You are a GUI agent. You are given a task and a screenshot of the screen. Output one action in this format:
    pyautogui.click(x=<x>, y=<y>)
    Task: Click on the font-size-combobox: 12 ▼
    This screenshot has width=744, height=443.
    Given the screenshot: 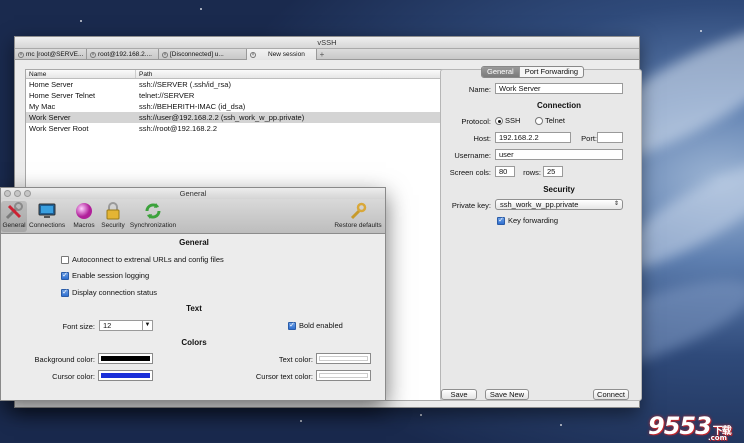 What is the action you would take?
    pyautogui.click(x=126, y=325)
    